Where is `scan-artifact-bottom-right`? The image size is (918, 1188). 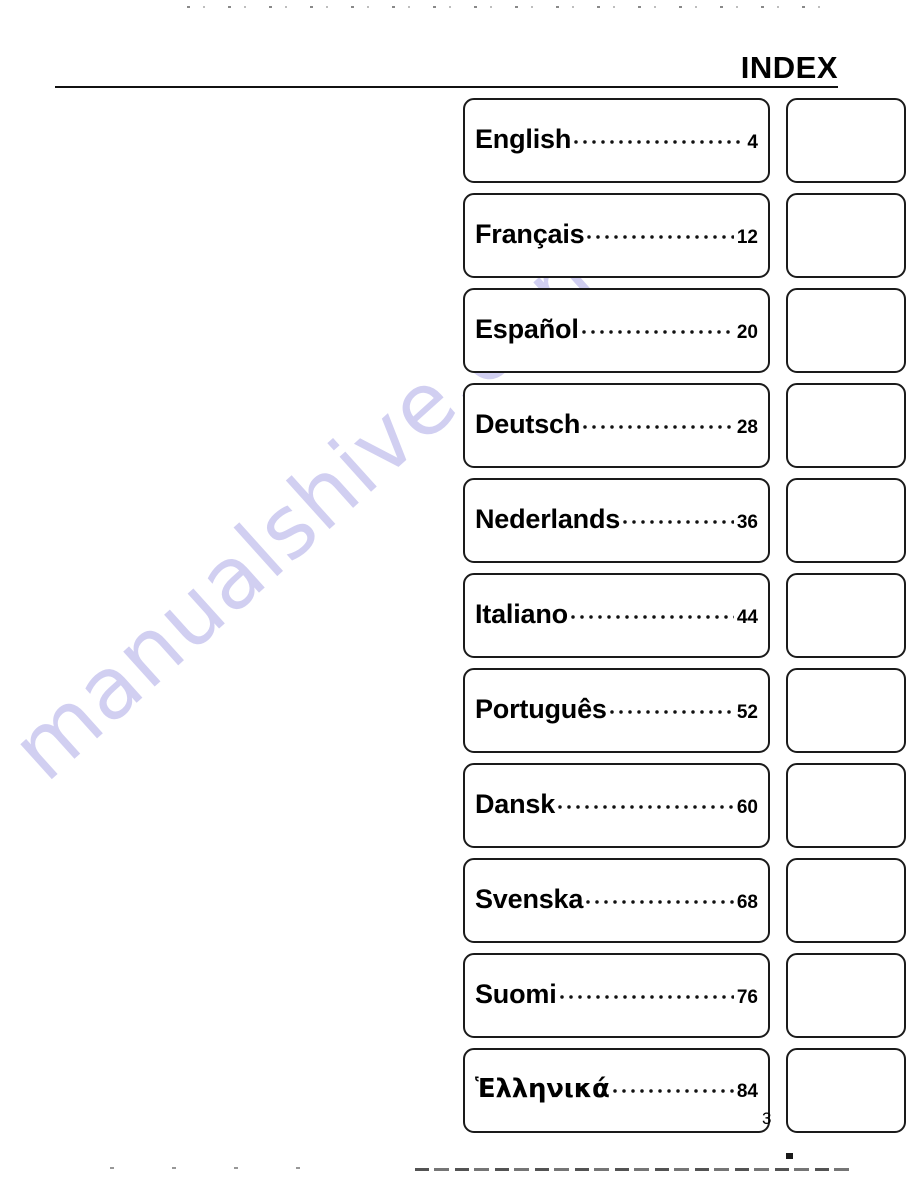
scan-artifact-bottom-right is located at coordinates (635, 1169).